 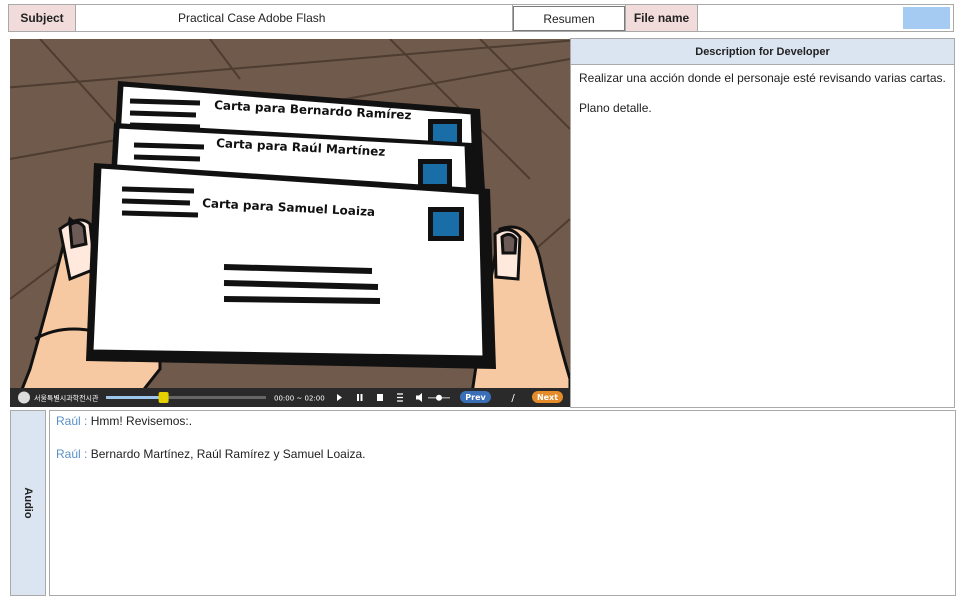 I want to click on next-button-label: Next, so click(x=547, y=397).